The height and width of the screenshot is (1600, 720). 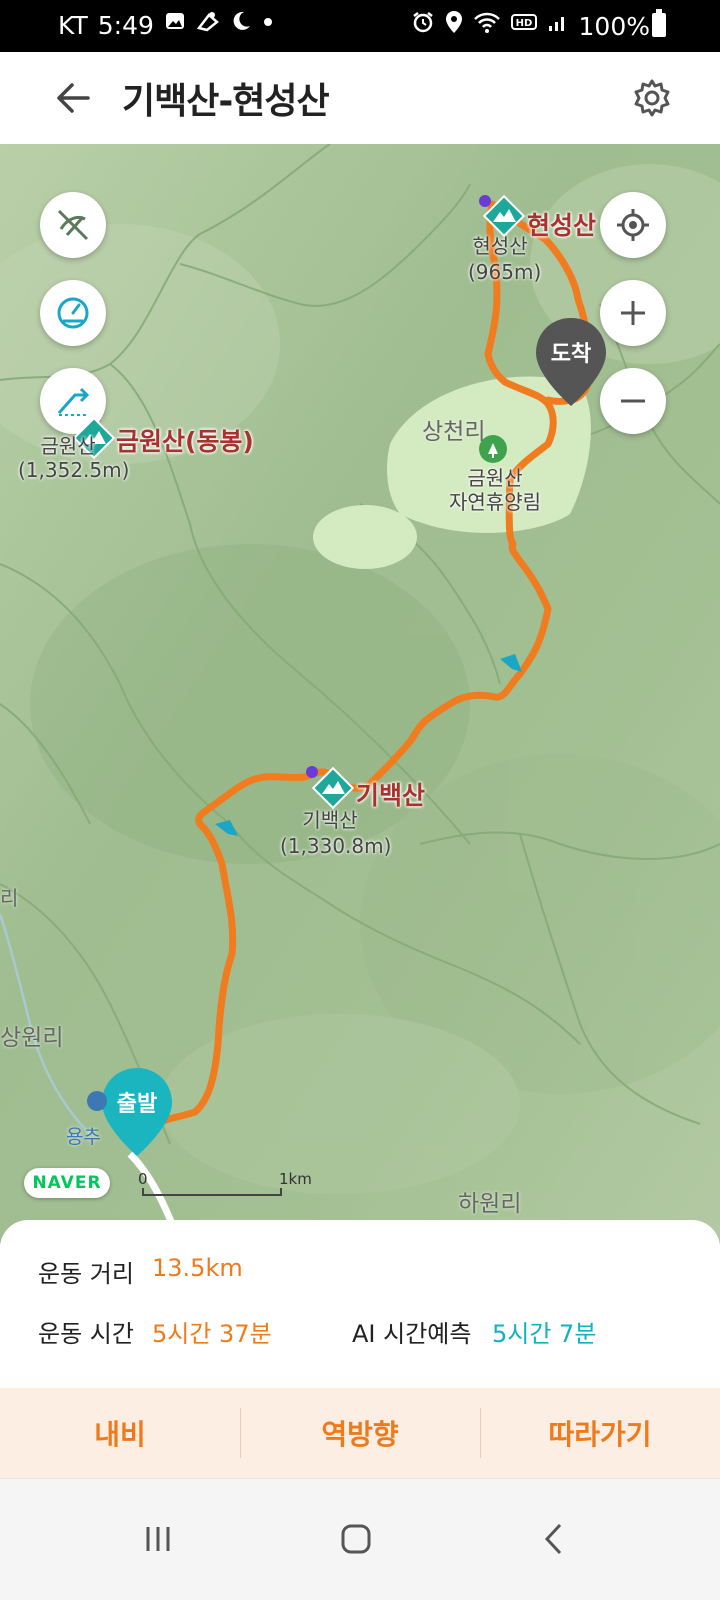 I want to click on route-hide-icon, so click(x=73, y=225).